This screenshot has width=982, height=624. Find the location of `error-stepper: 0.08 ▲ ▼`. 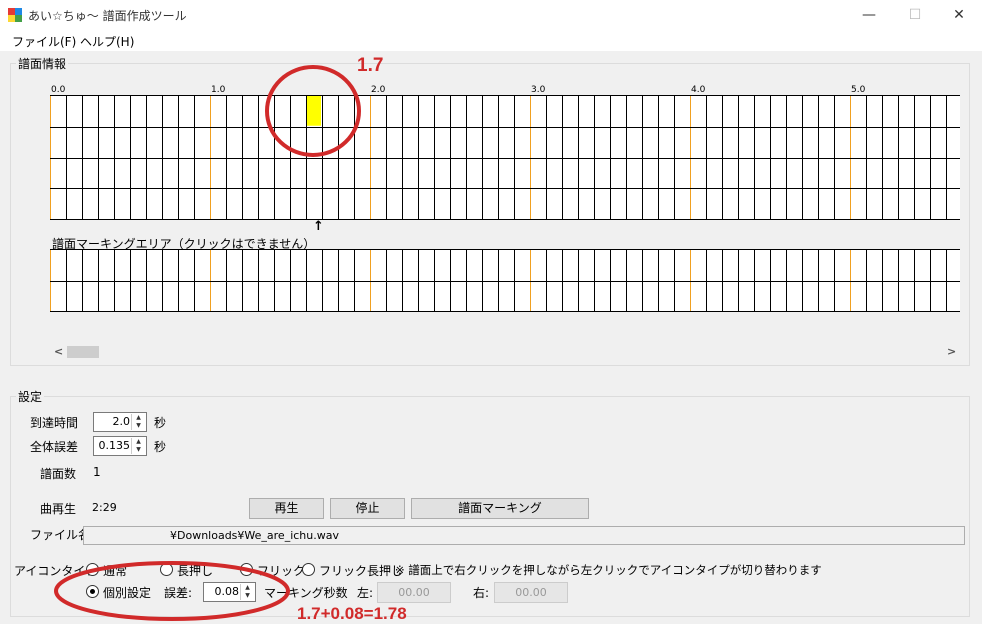

error-stepper: 0.08 ▲ ▼ is located at coordinates (229, 592).